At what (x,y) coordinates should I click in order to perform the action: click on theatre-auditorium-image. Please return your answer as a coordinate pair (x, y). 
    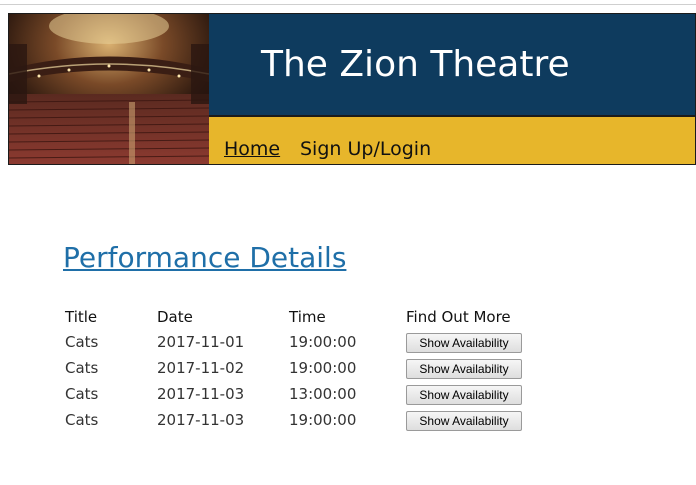
    Looking at the image, I should click on (109, 89).